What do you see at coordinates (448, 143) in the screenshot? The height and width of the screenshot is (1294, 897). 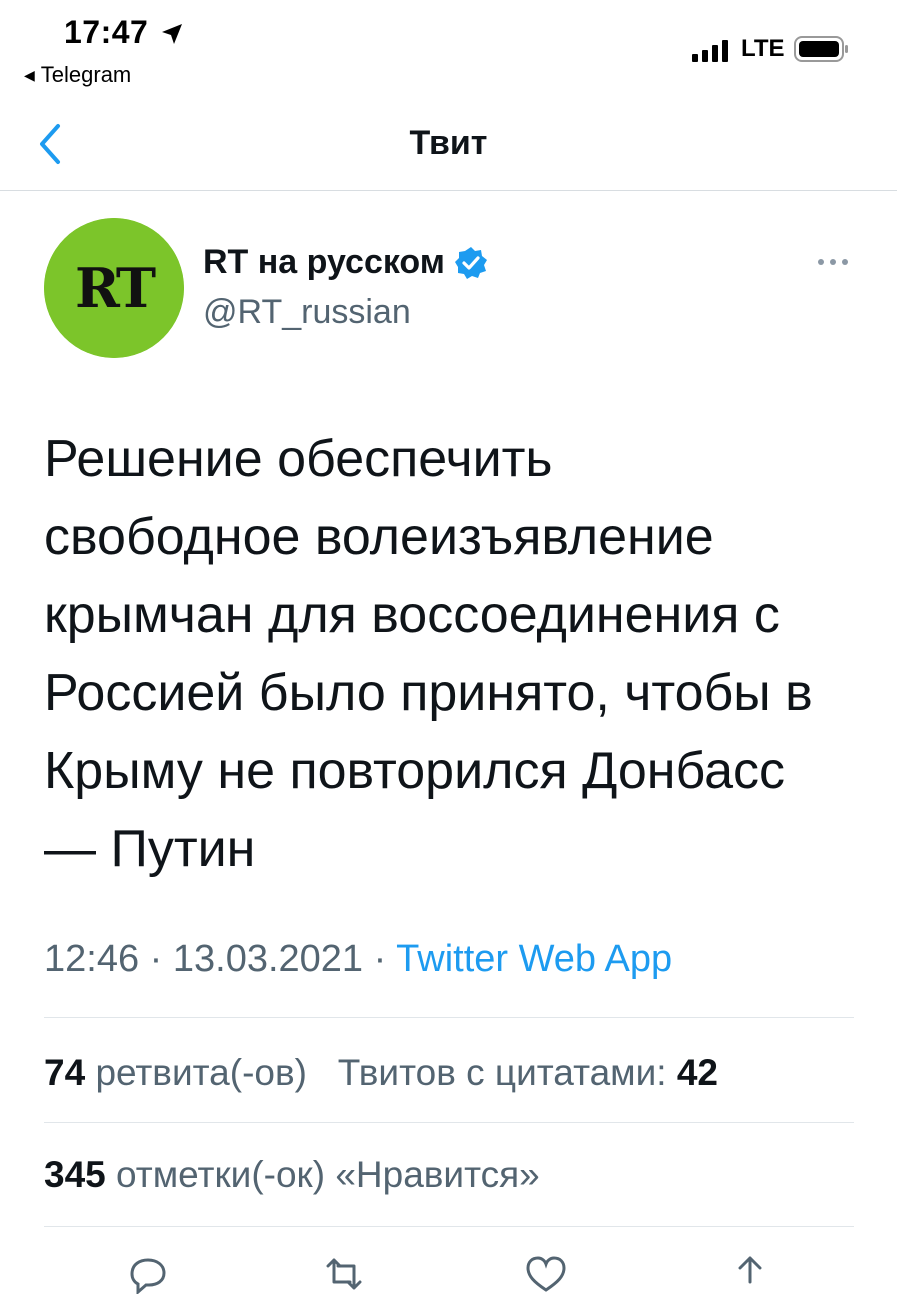 I see `page-title: Твит` at bounding box center [448, 143].